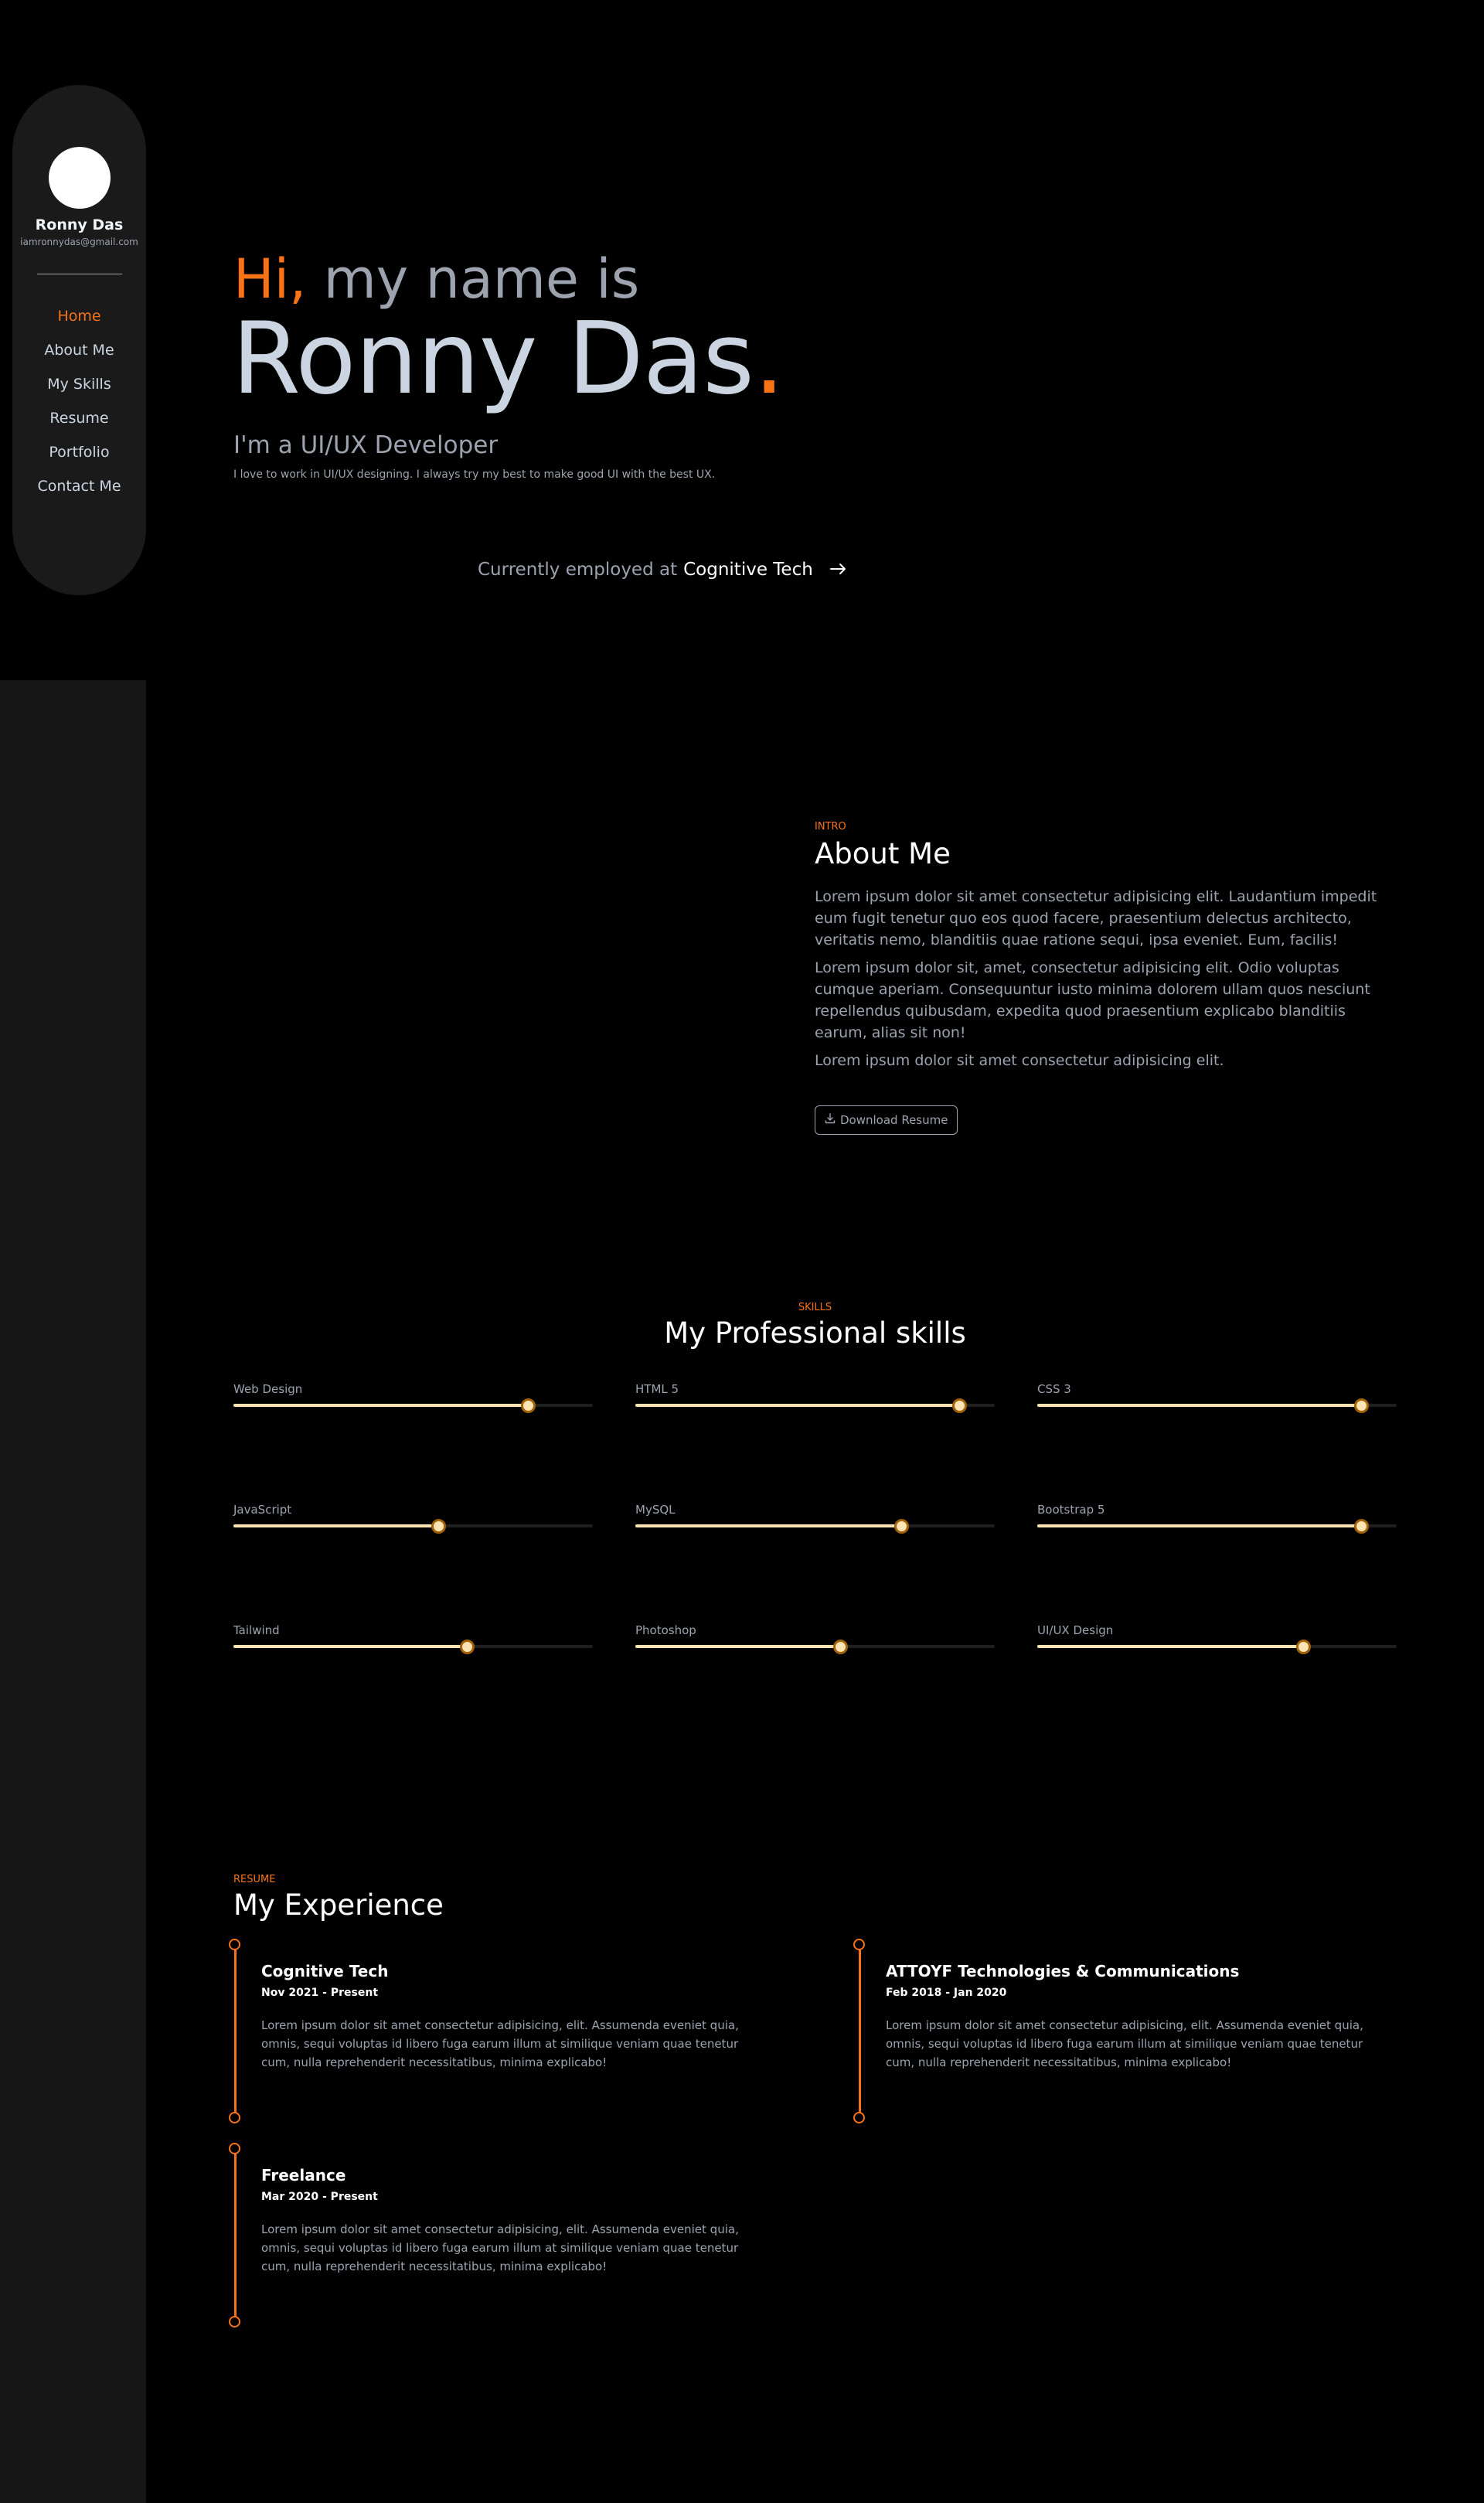 The width and height of the screenshot is (1484, 2503). Describe the element at coordinates (79, 224) in the screenshot. I see `sidebar-name: Ronny Das` at that location.